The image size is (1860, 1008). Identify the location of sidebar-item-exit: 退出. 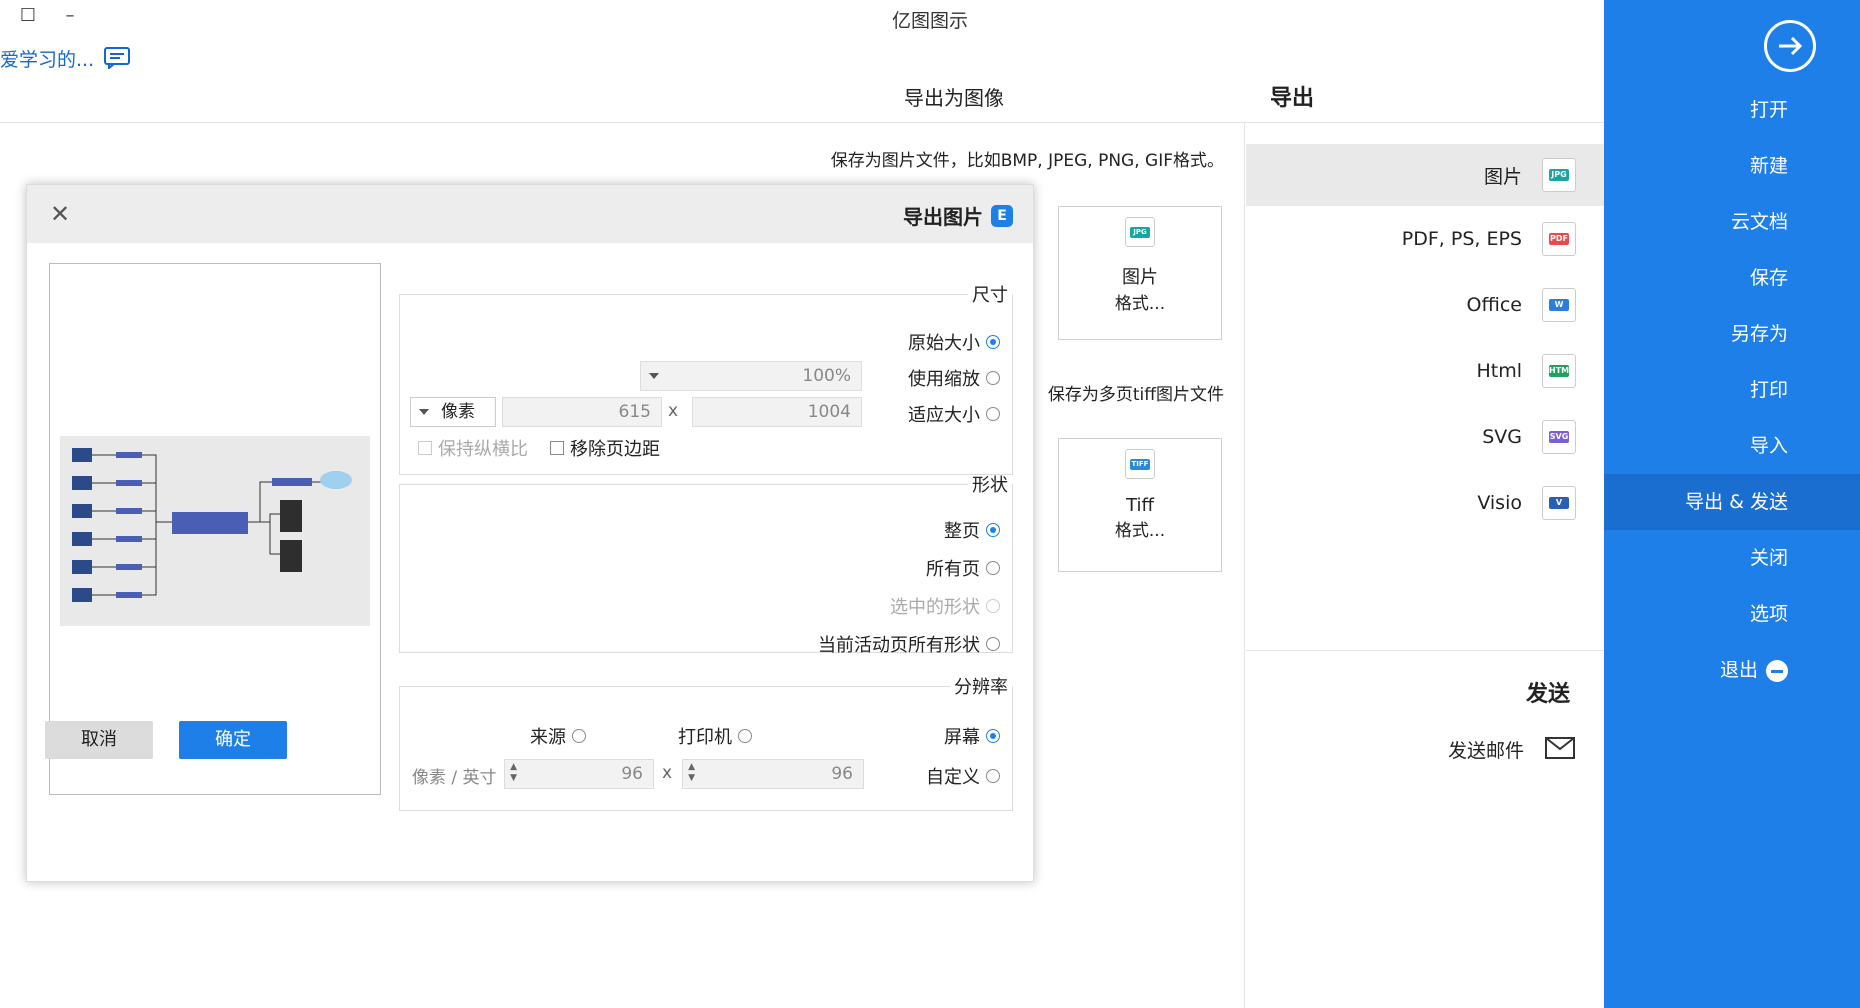
(1732, 670).